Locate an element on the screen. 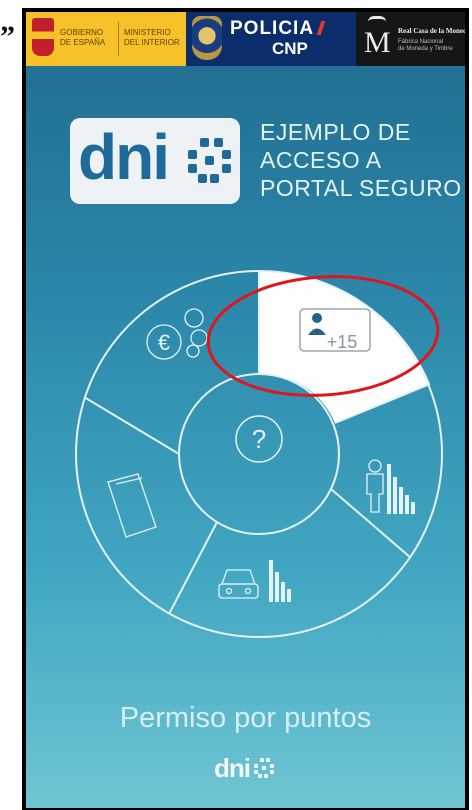 This screenshot has width=472, height=810. help-question-icon: ? is located at coordinates (259, 439).